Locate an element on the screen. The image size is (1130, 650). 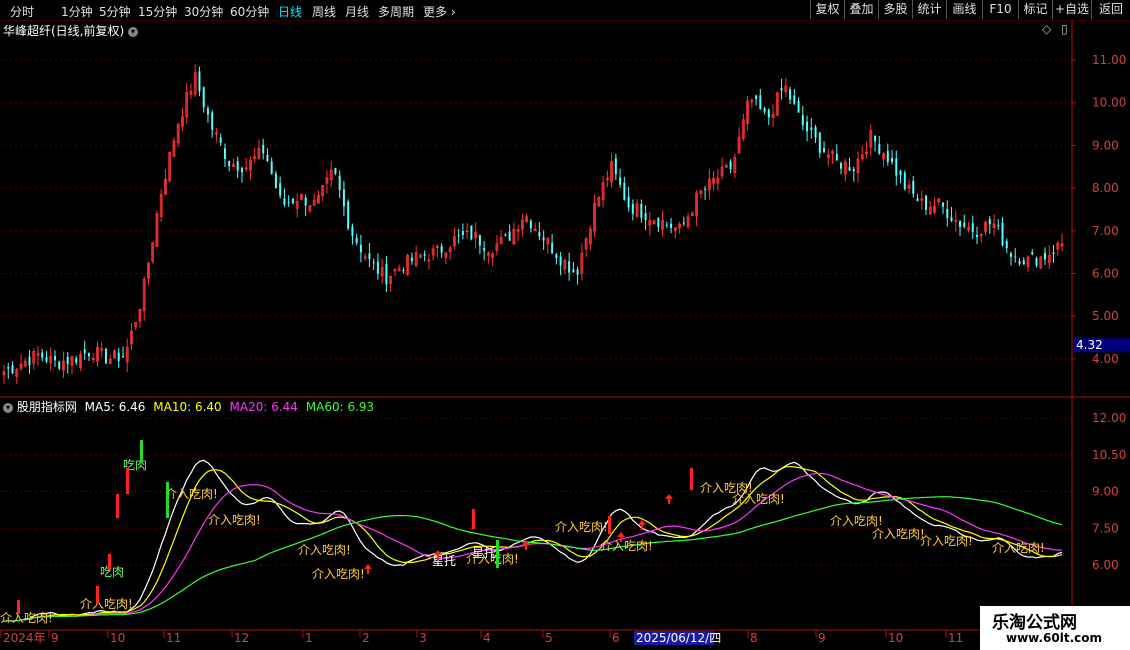
period-1min: 1分钟 is located at coordinates (77, 11).